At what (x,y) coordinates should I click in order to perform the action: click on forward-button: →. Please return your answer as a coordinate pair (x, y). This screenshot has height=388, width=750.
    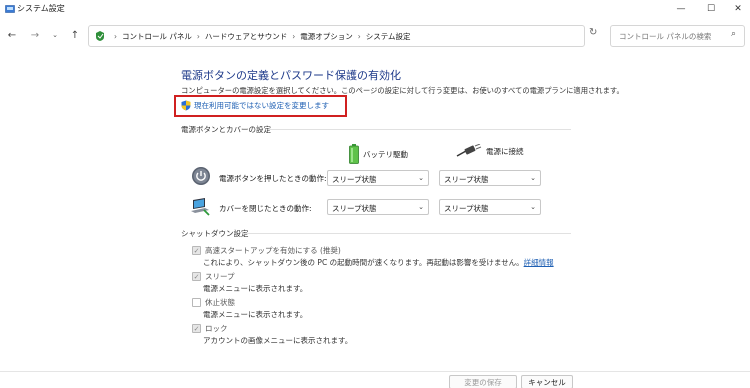
    Looking at the image, I should click on (35, 35).